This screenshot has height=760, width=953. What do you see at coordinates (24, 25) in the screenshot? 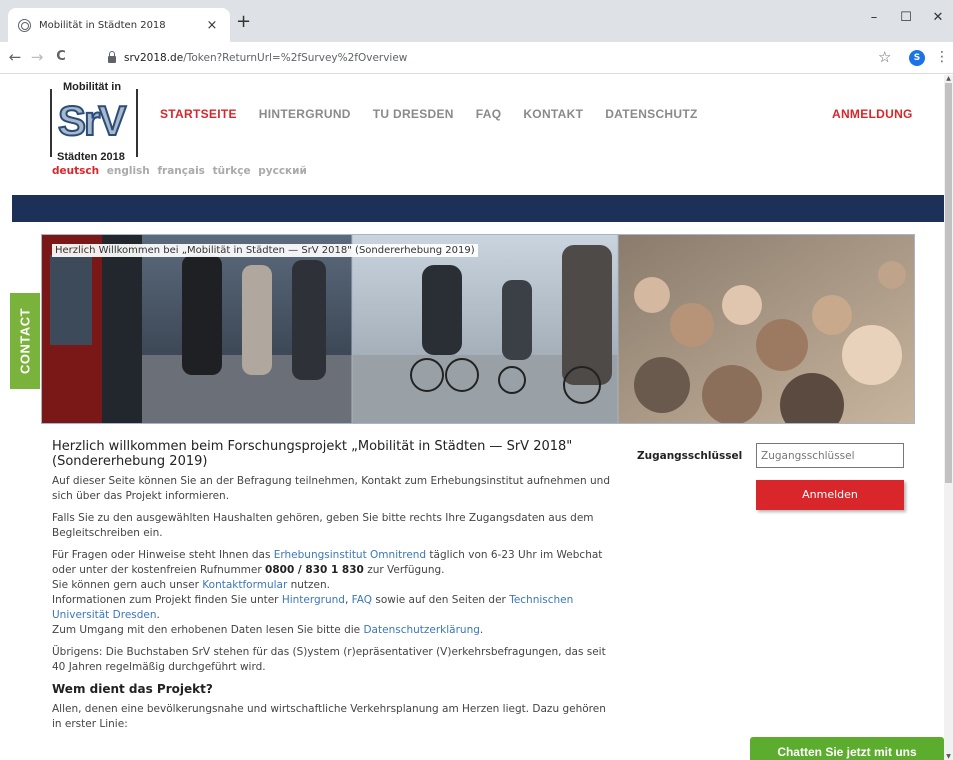
I see `globe-icon` at bounding box center [24, 25].